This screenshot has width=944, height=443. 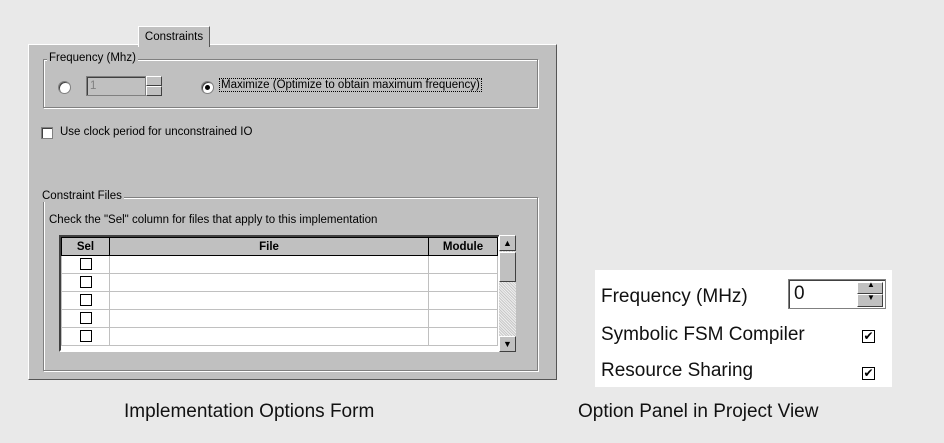 I want to click on table-vertical-scrollbar: ▲ ▼, so click(x=507, y=293).